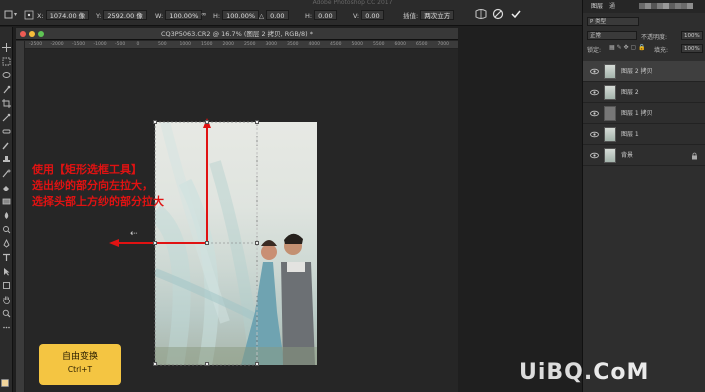 Image resolution: width=705 pixels, height=392 pixels. What do you see at coordinates (661, 50) in the screenshot?
I see `fill-label: 填充:` at bounding box center [661, 50].